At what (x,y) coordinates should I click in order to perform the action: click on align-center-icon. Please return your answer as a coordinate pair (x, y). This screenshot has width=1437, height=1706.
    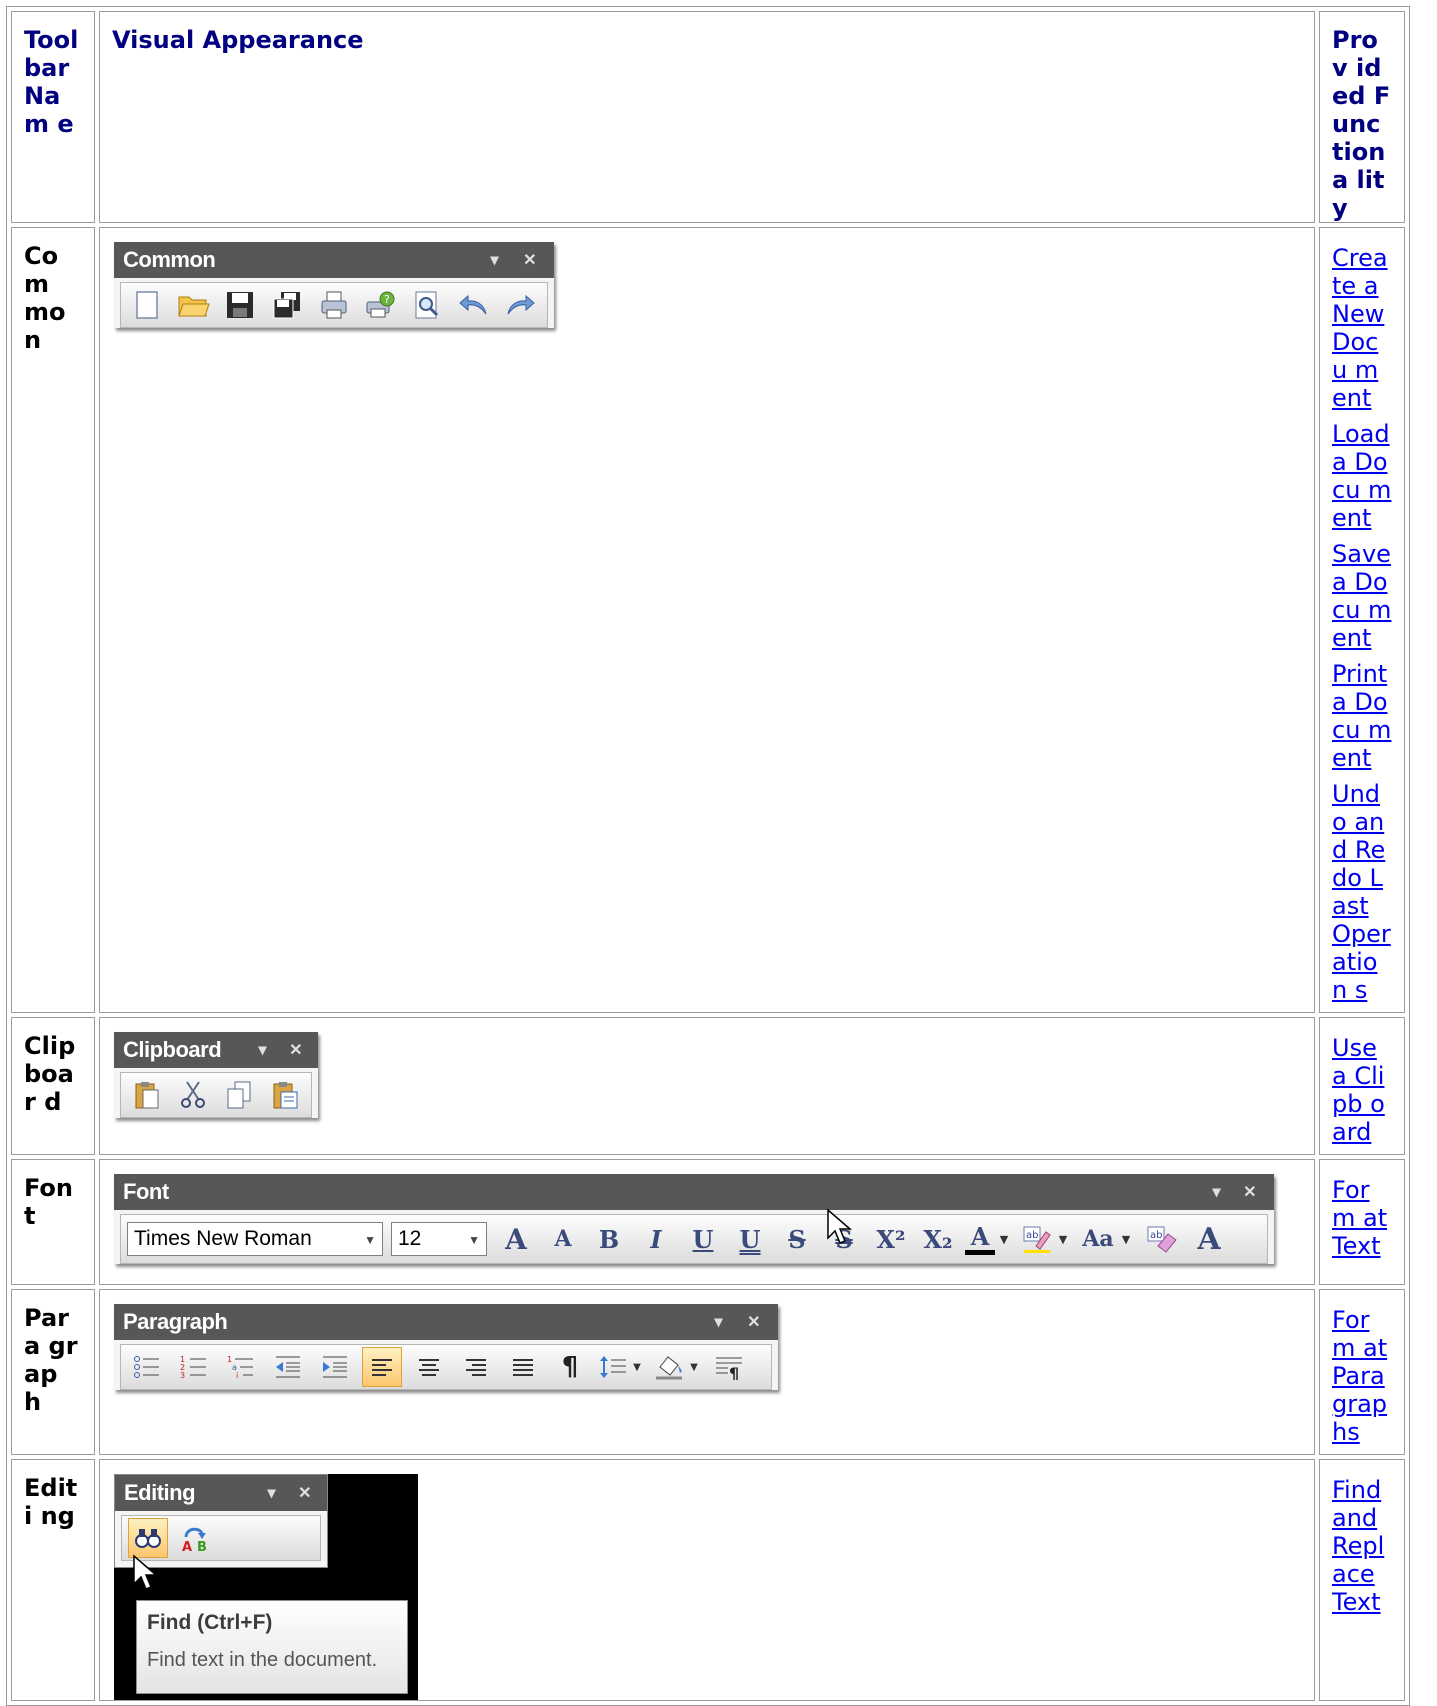
    Looking at the image, I should click on (429, 1367).